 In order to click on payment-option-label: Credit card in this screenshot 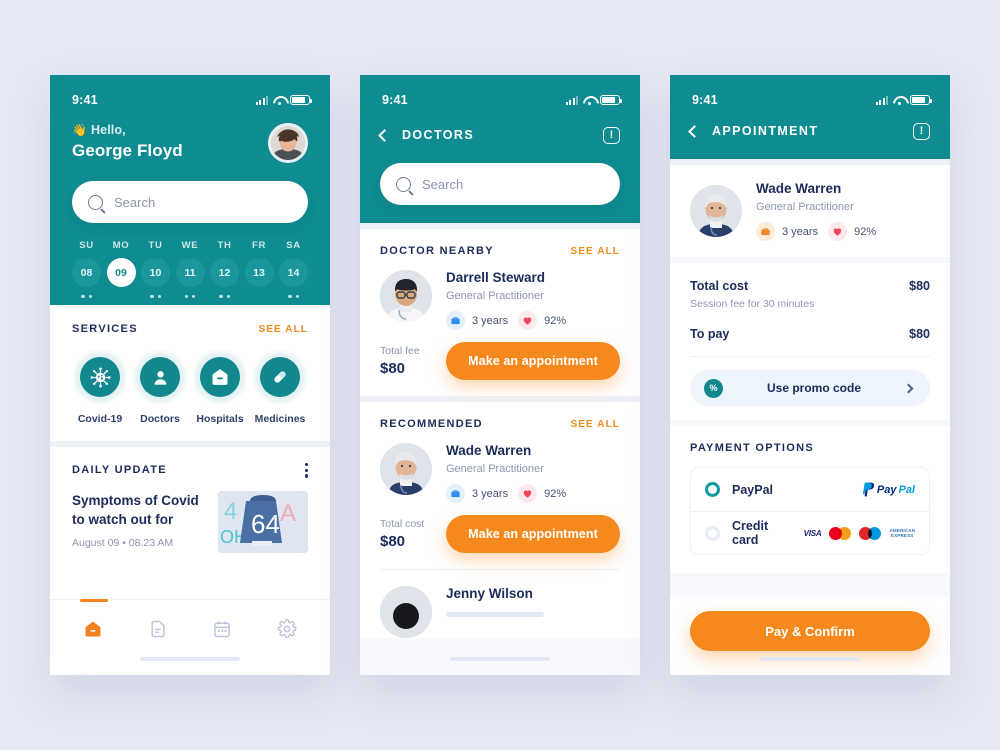, I will do `click(750, 533)`.